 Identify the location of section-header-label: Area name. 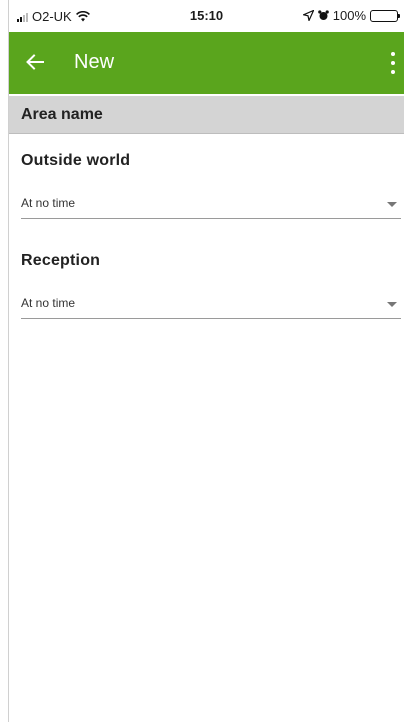
(62, 114).